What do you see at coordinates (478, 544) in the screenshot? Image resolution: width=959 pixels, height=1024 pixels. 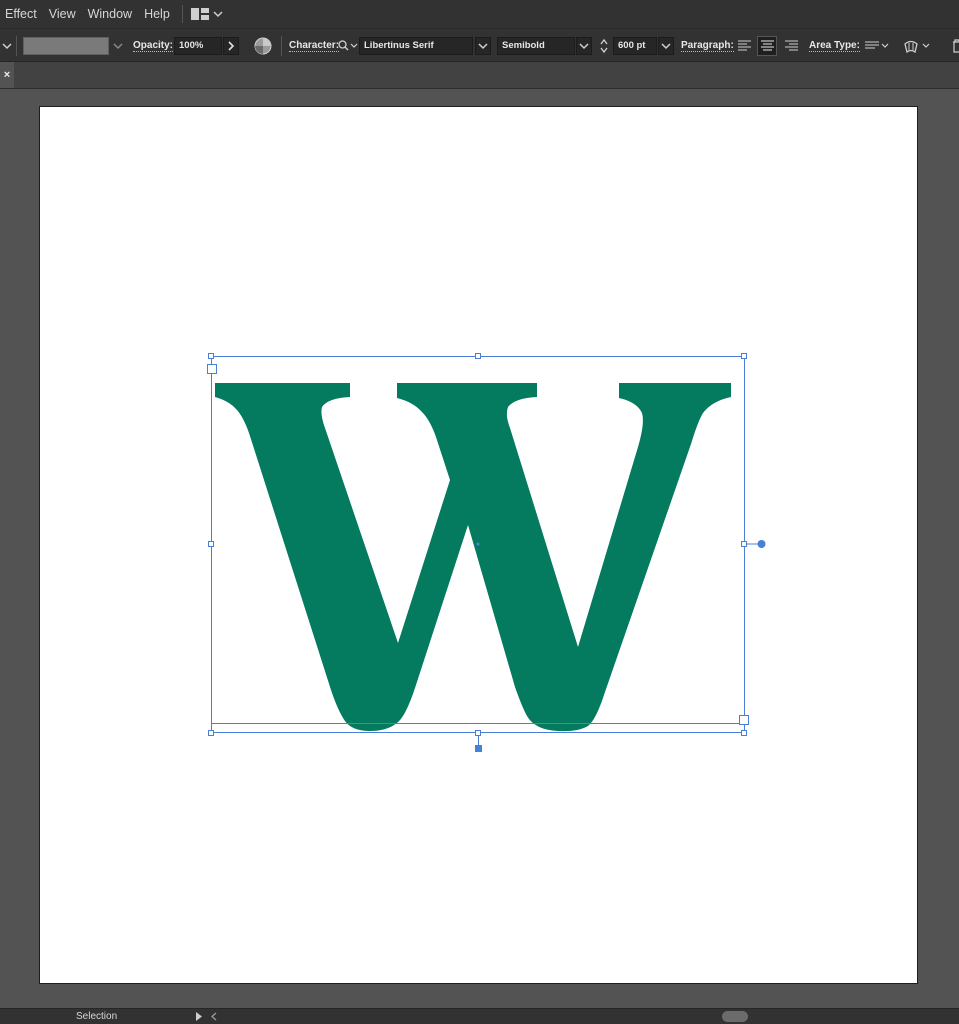 I see `center-point` at bounding box center [478, 544].